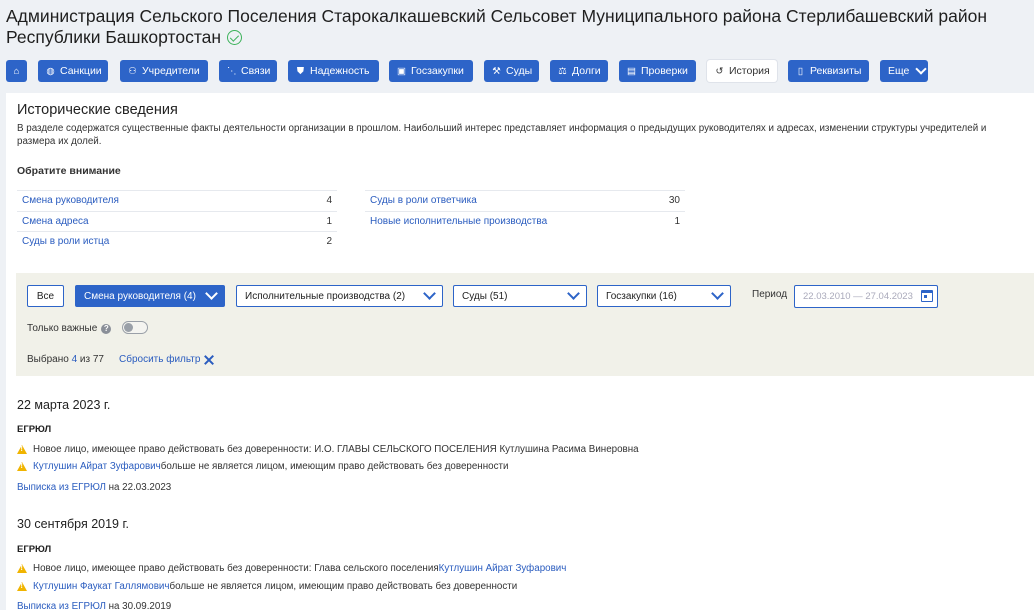 This screenshot has height=610, width=1034. Describe the element at coordinates (719, 71) in the screenshot. I see `history-icon: ↺` at that location.